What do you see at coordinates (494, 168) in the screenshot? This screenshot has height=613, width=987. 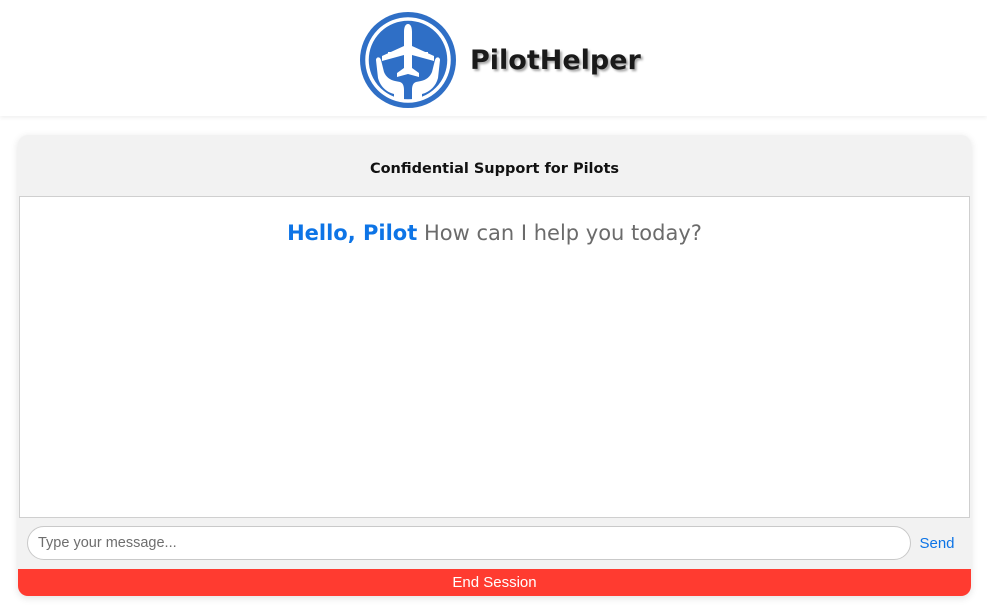 I see `card-title: Confidential Support for Pilots` at bounding box center [494, 168].